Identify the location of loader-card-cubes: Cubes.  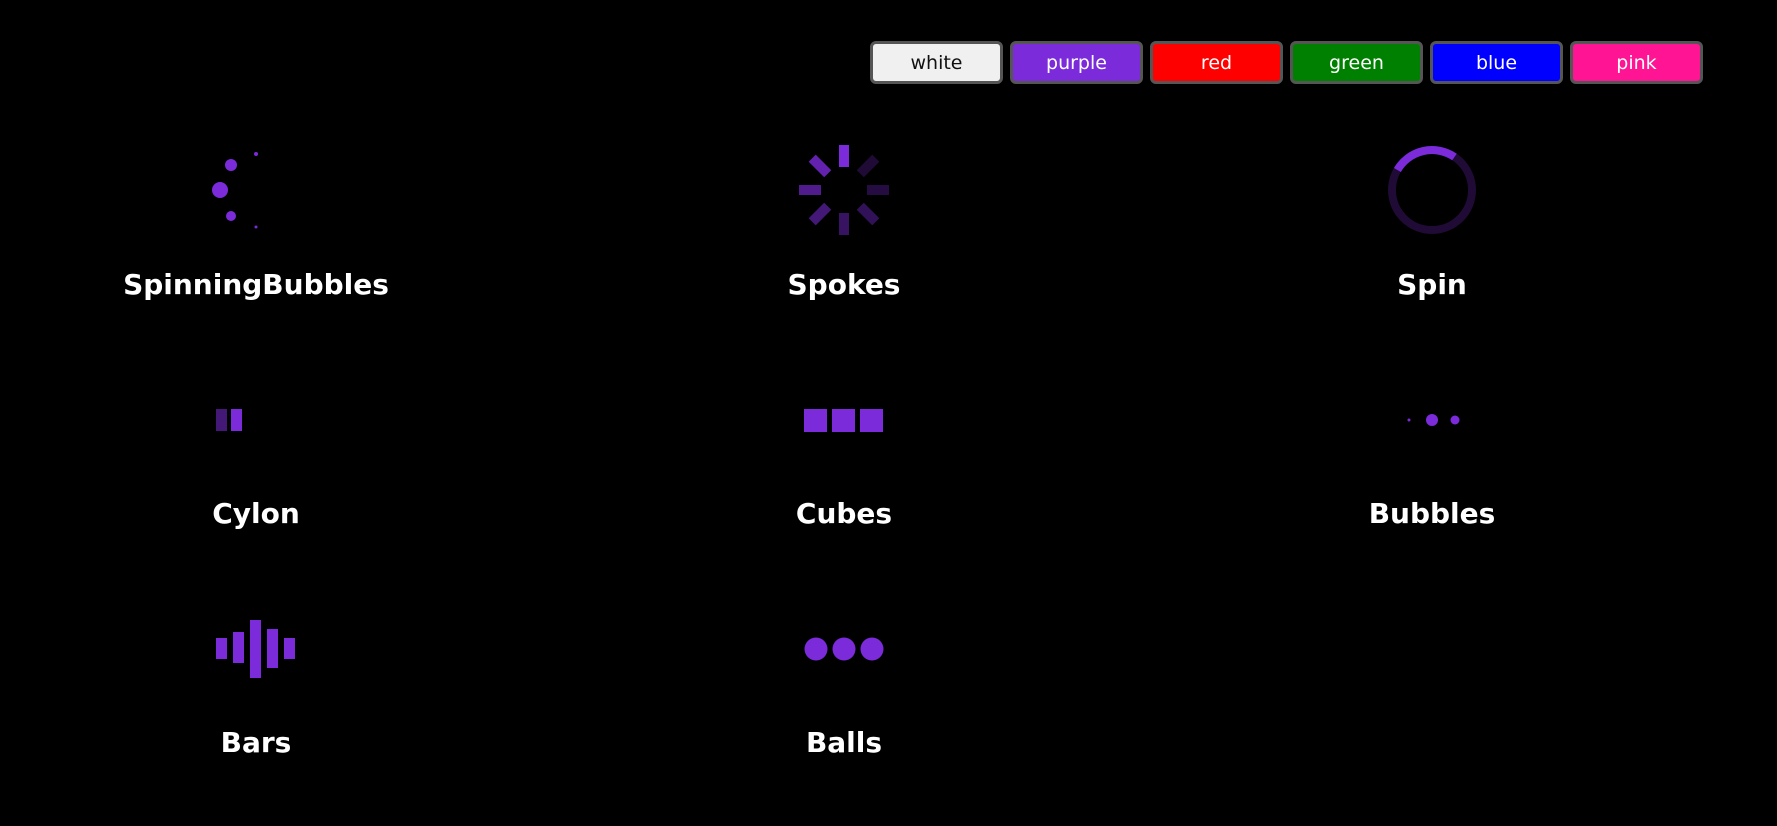
(844, 474).